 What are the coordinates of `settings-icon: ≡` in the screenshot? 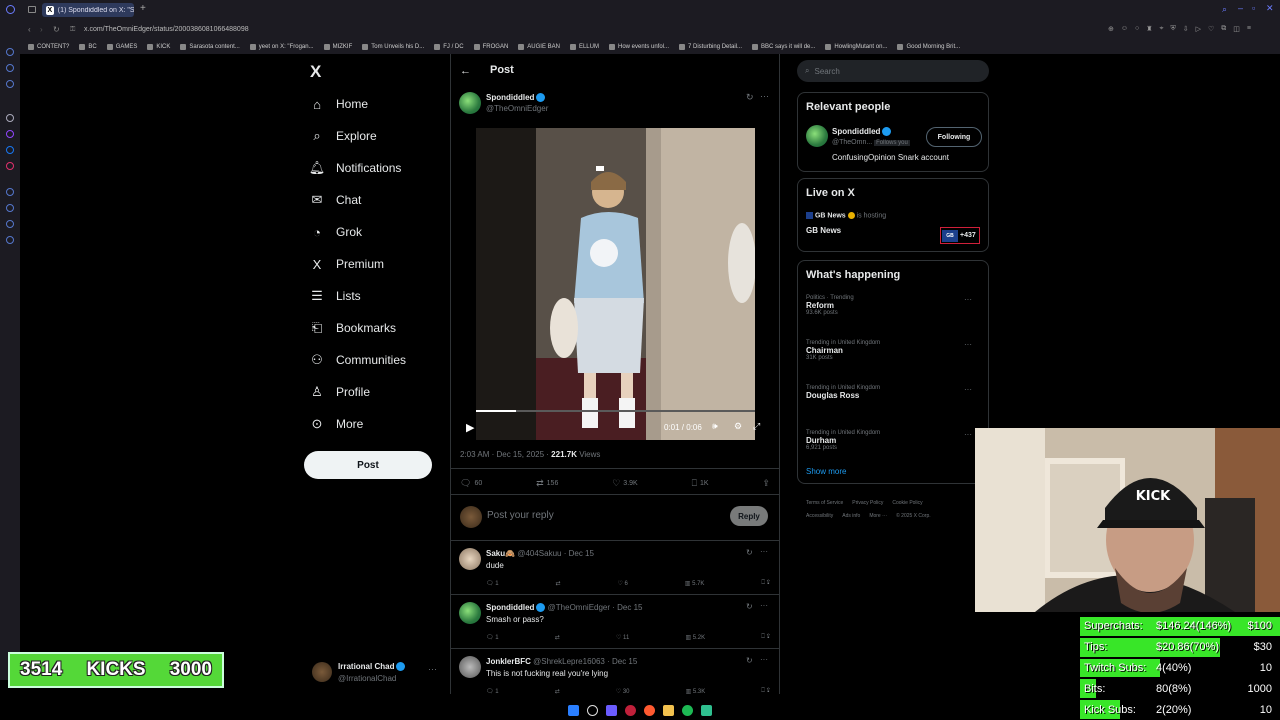 It's located at (1249, 29).